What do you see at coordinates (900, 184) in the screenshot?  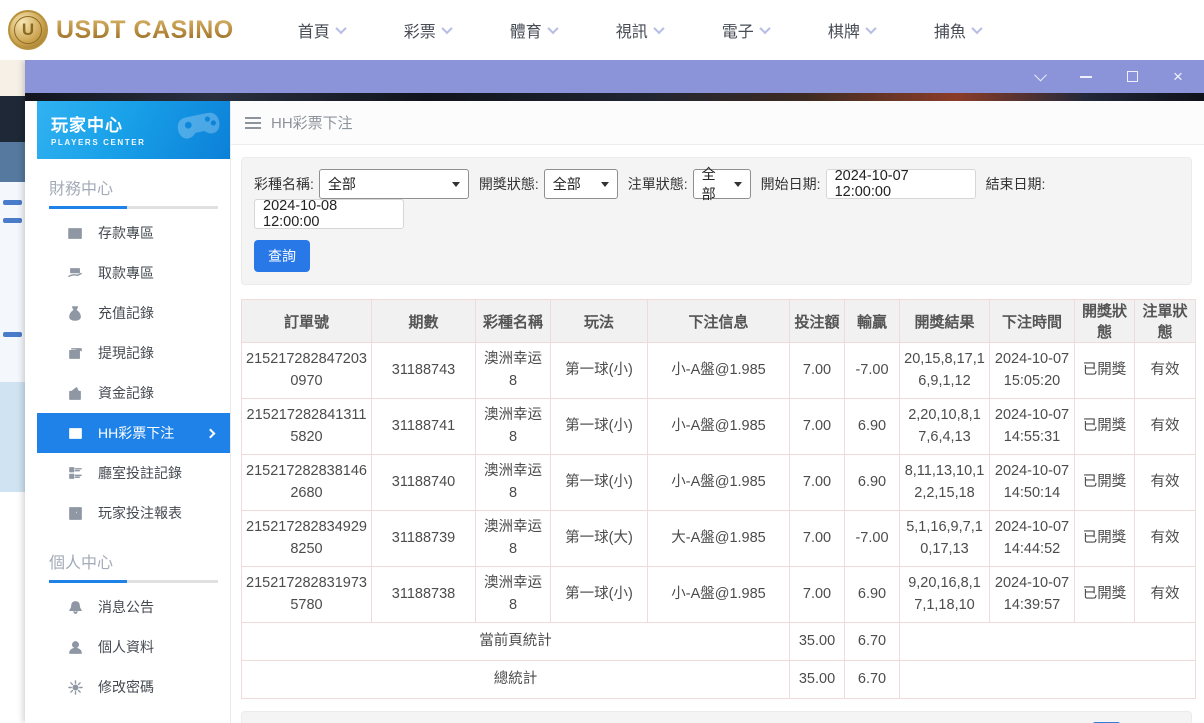 I see `start-date-input: 2024-10-07 12:00:00` at bounding box center [900, 184].